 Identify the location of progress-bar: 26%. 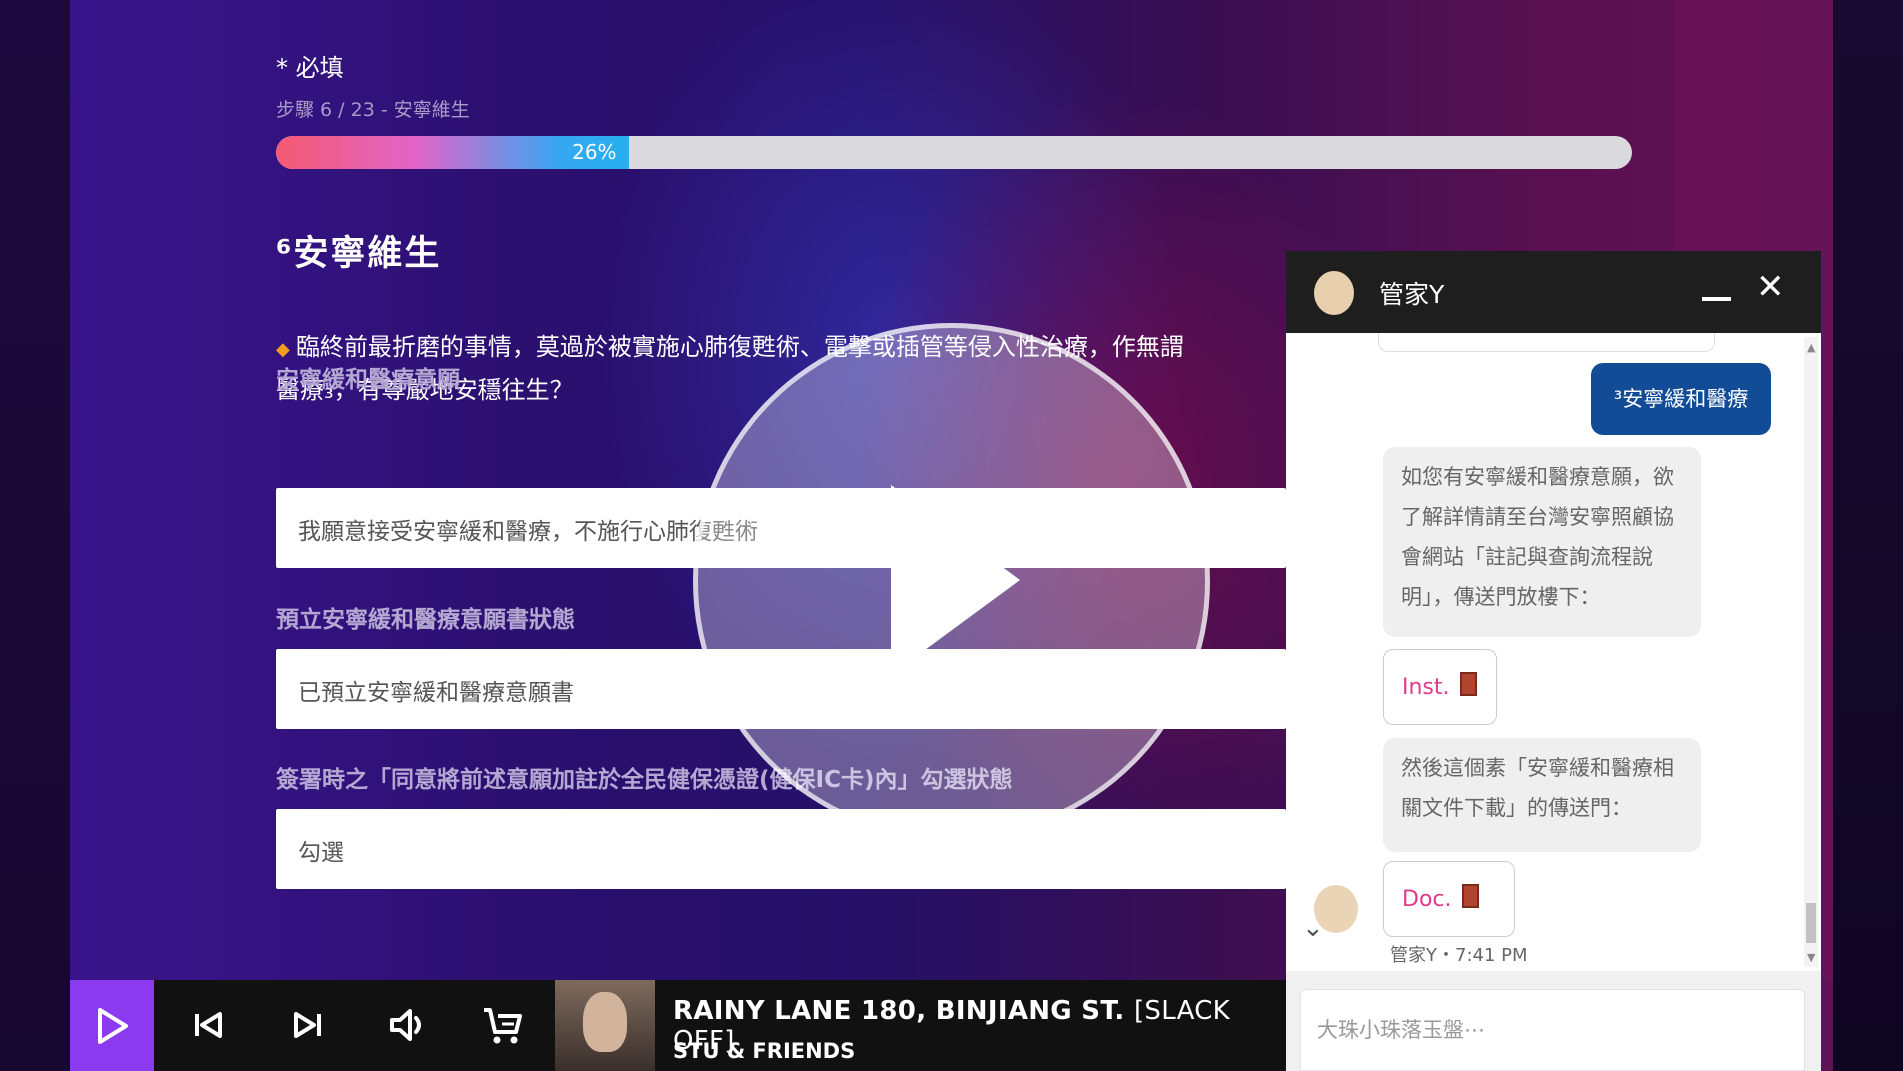
(954, 152).